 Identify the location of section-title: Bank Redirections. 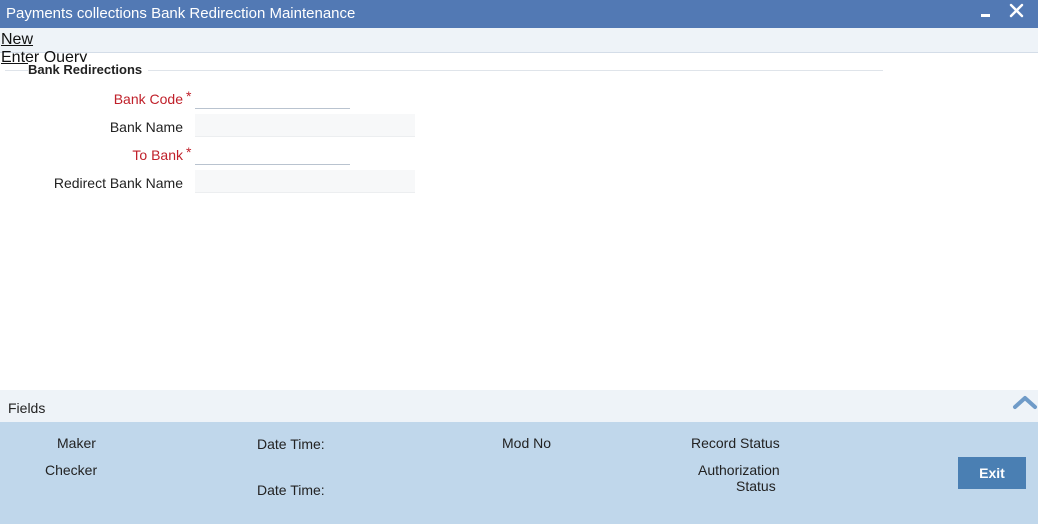
(88, 69).